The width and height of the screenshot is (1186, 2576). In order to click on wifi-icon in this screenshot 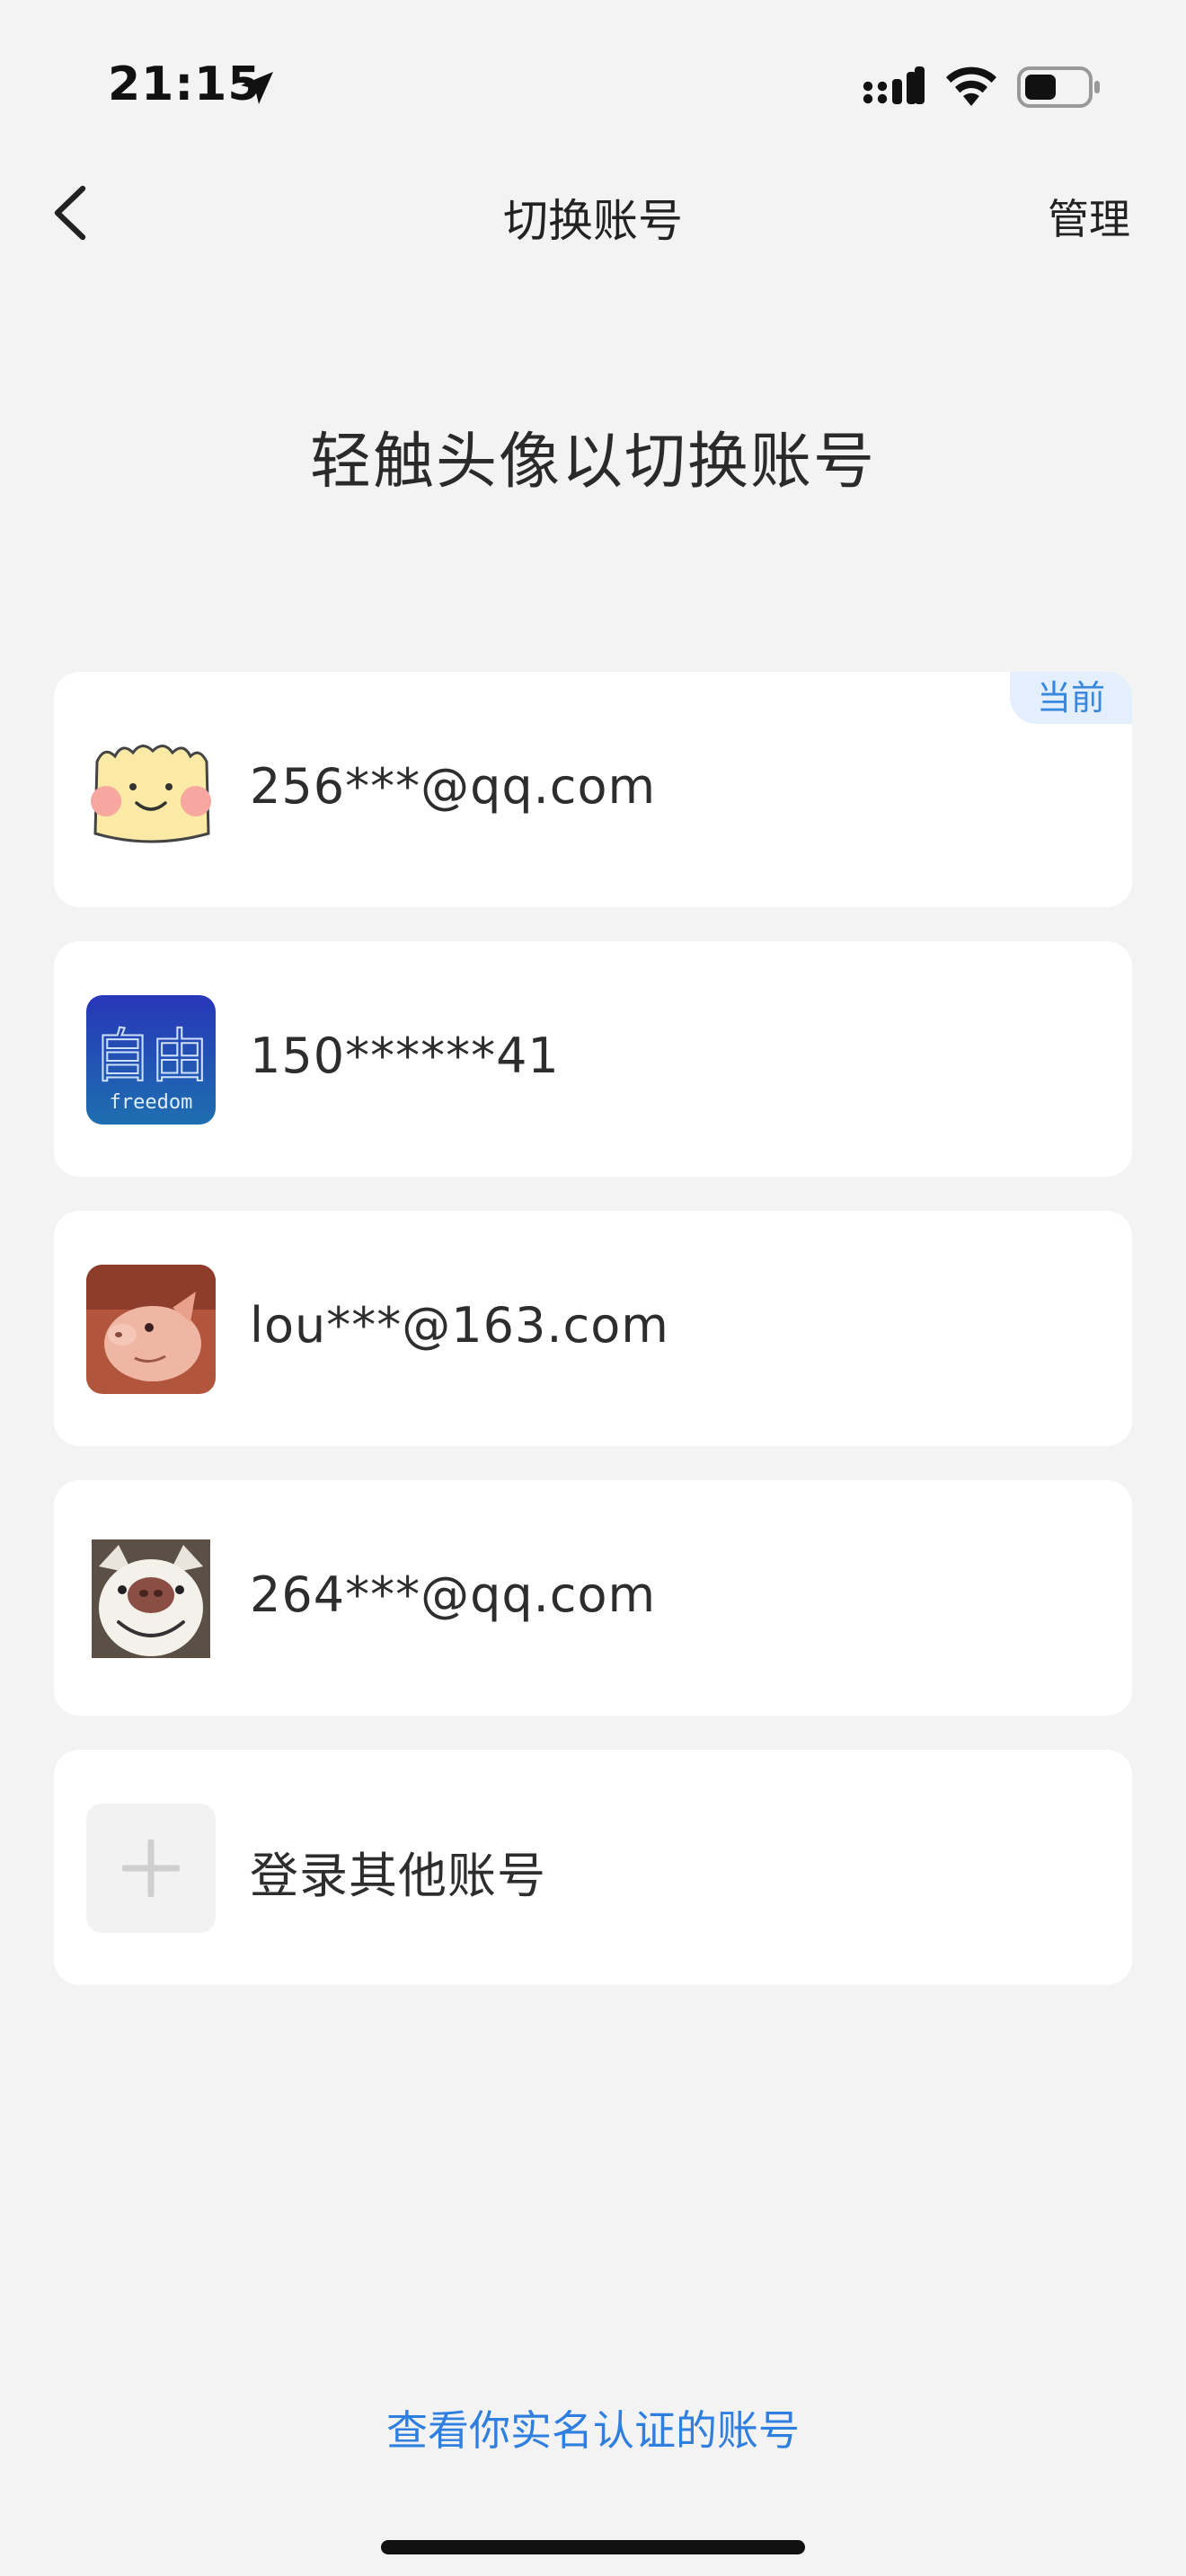, I will do `click(971, 86)`.